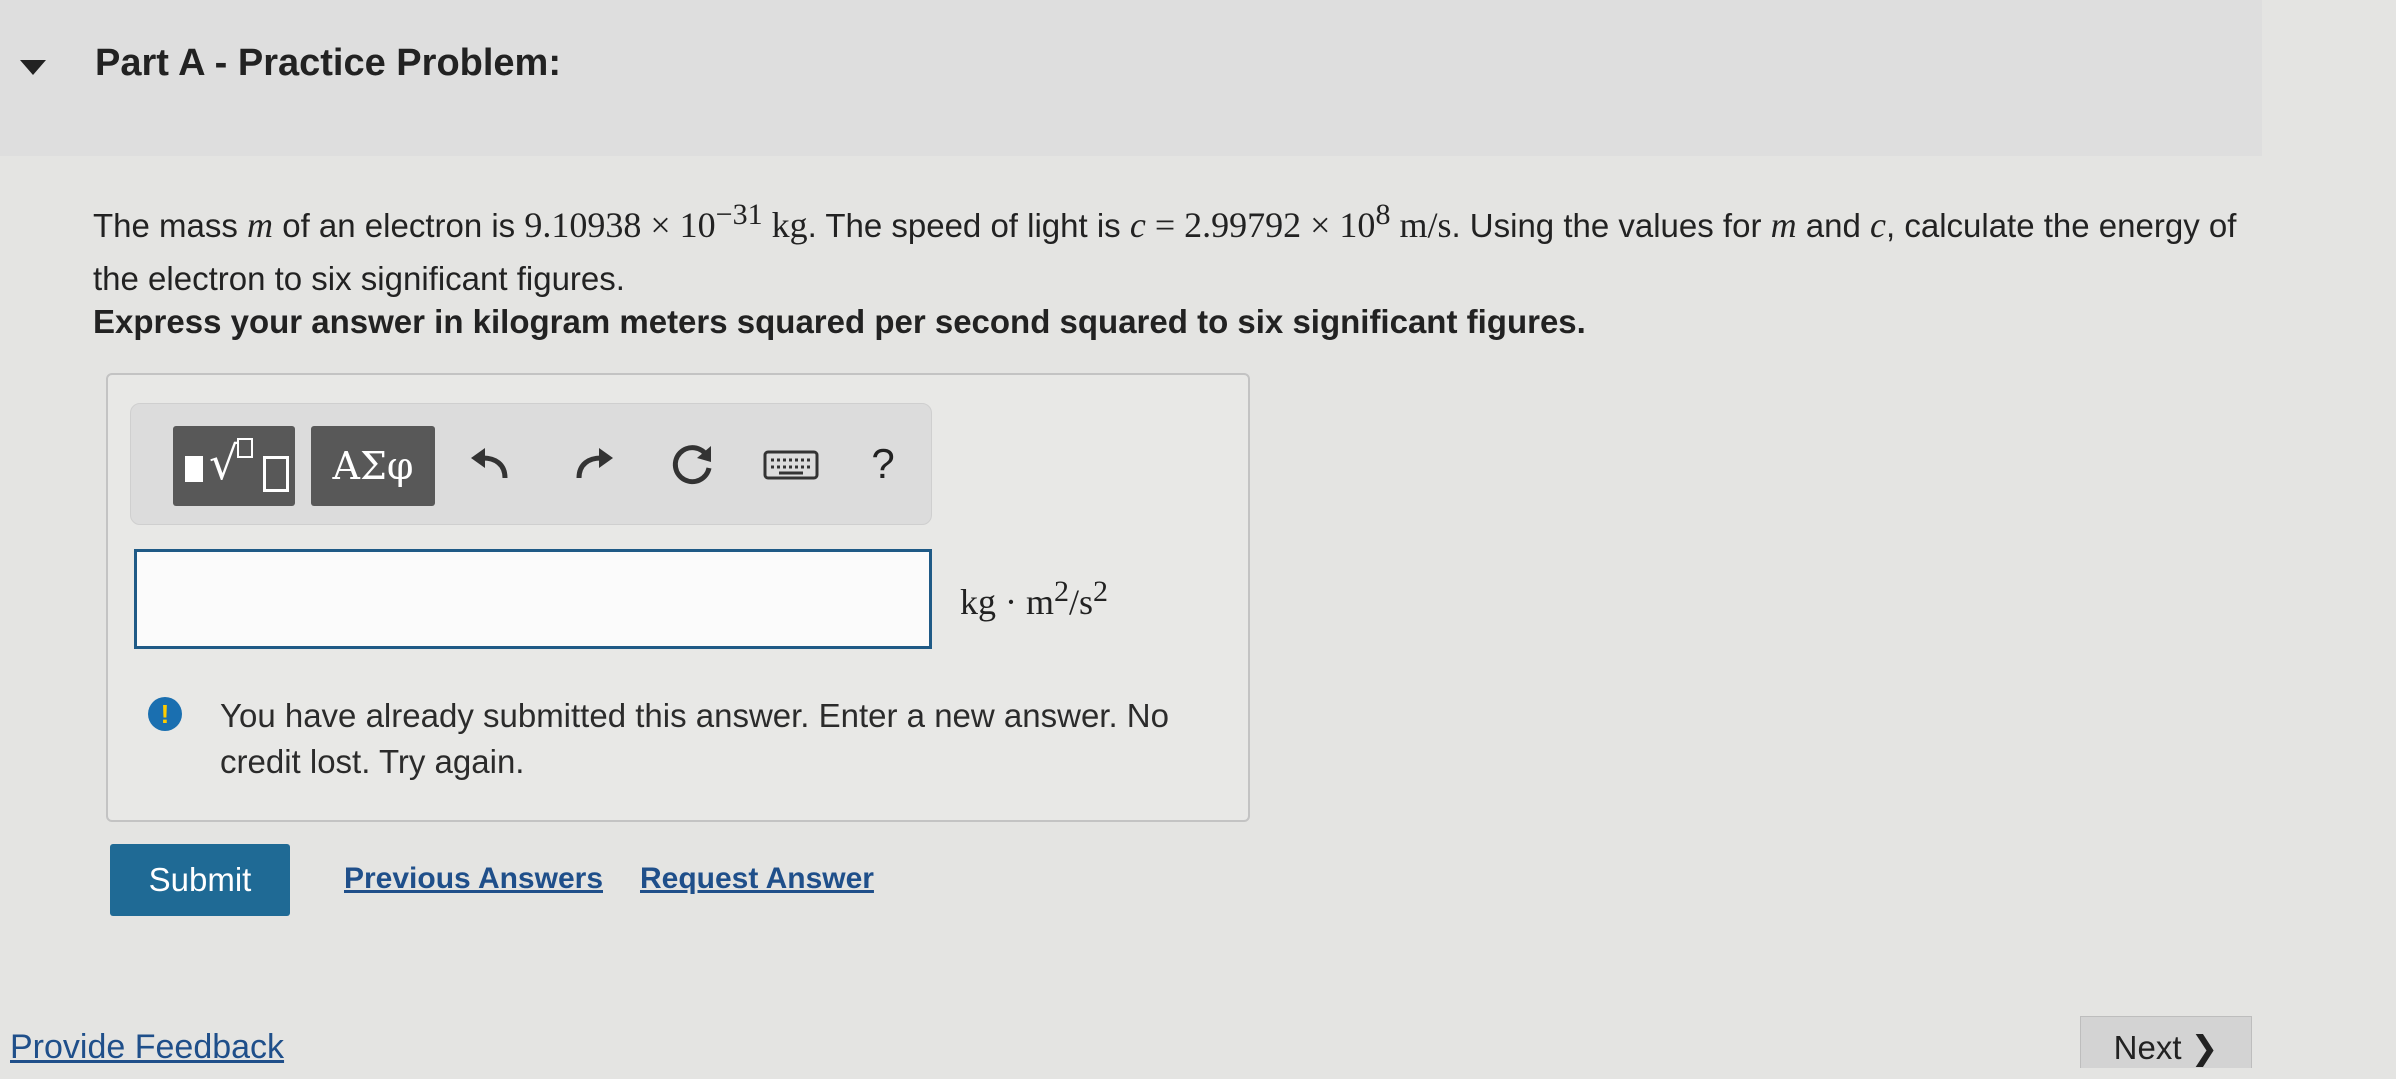 The width and height of the screenshot is (2396, 1079). I want to click on problem-text-4: . Using the values for, so click(1611, 225).